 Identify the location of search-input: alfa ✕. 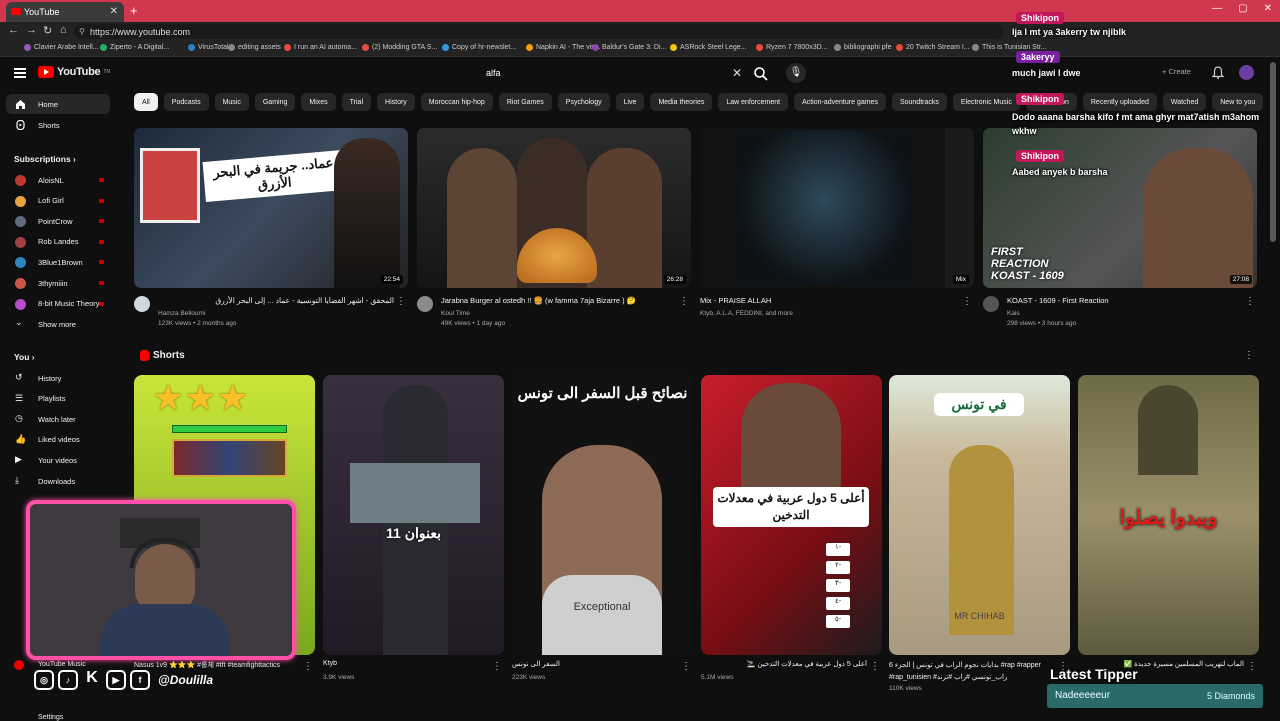
(612, 73).